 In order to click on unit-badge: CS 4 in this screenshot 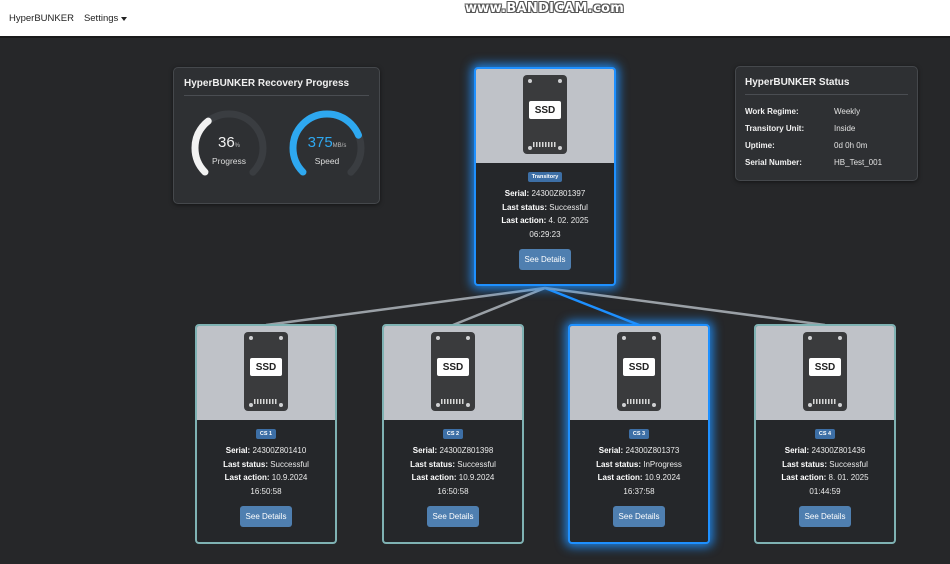, I will do `click(825, 434)`.